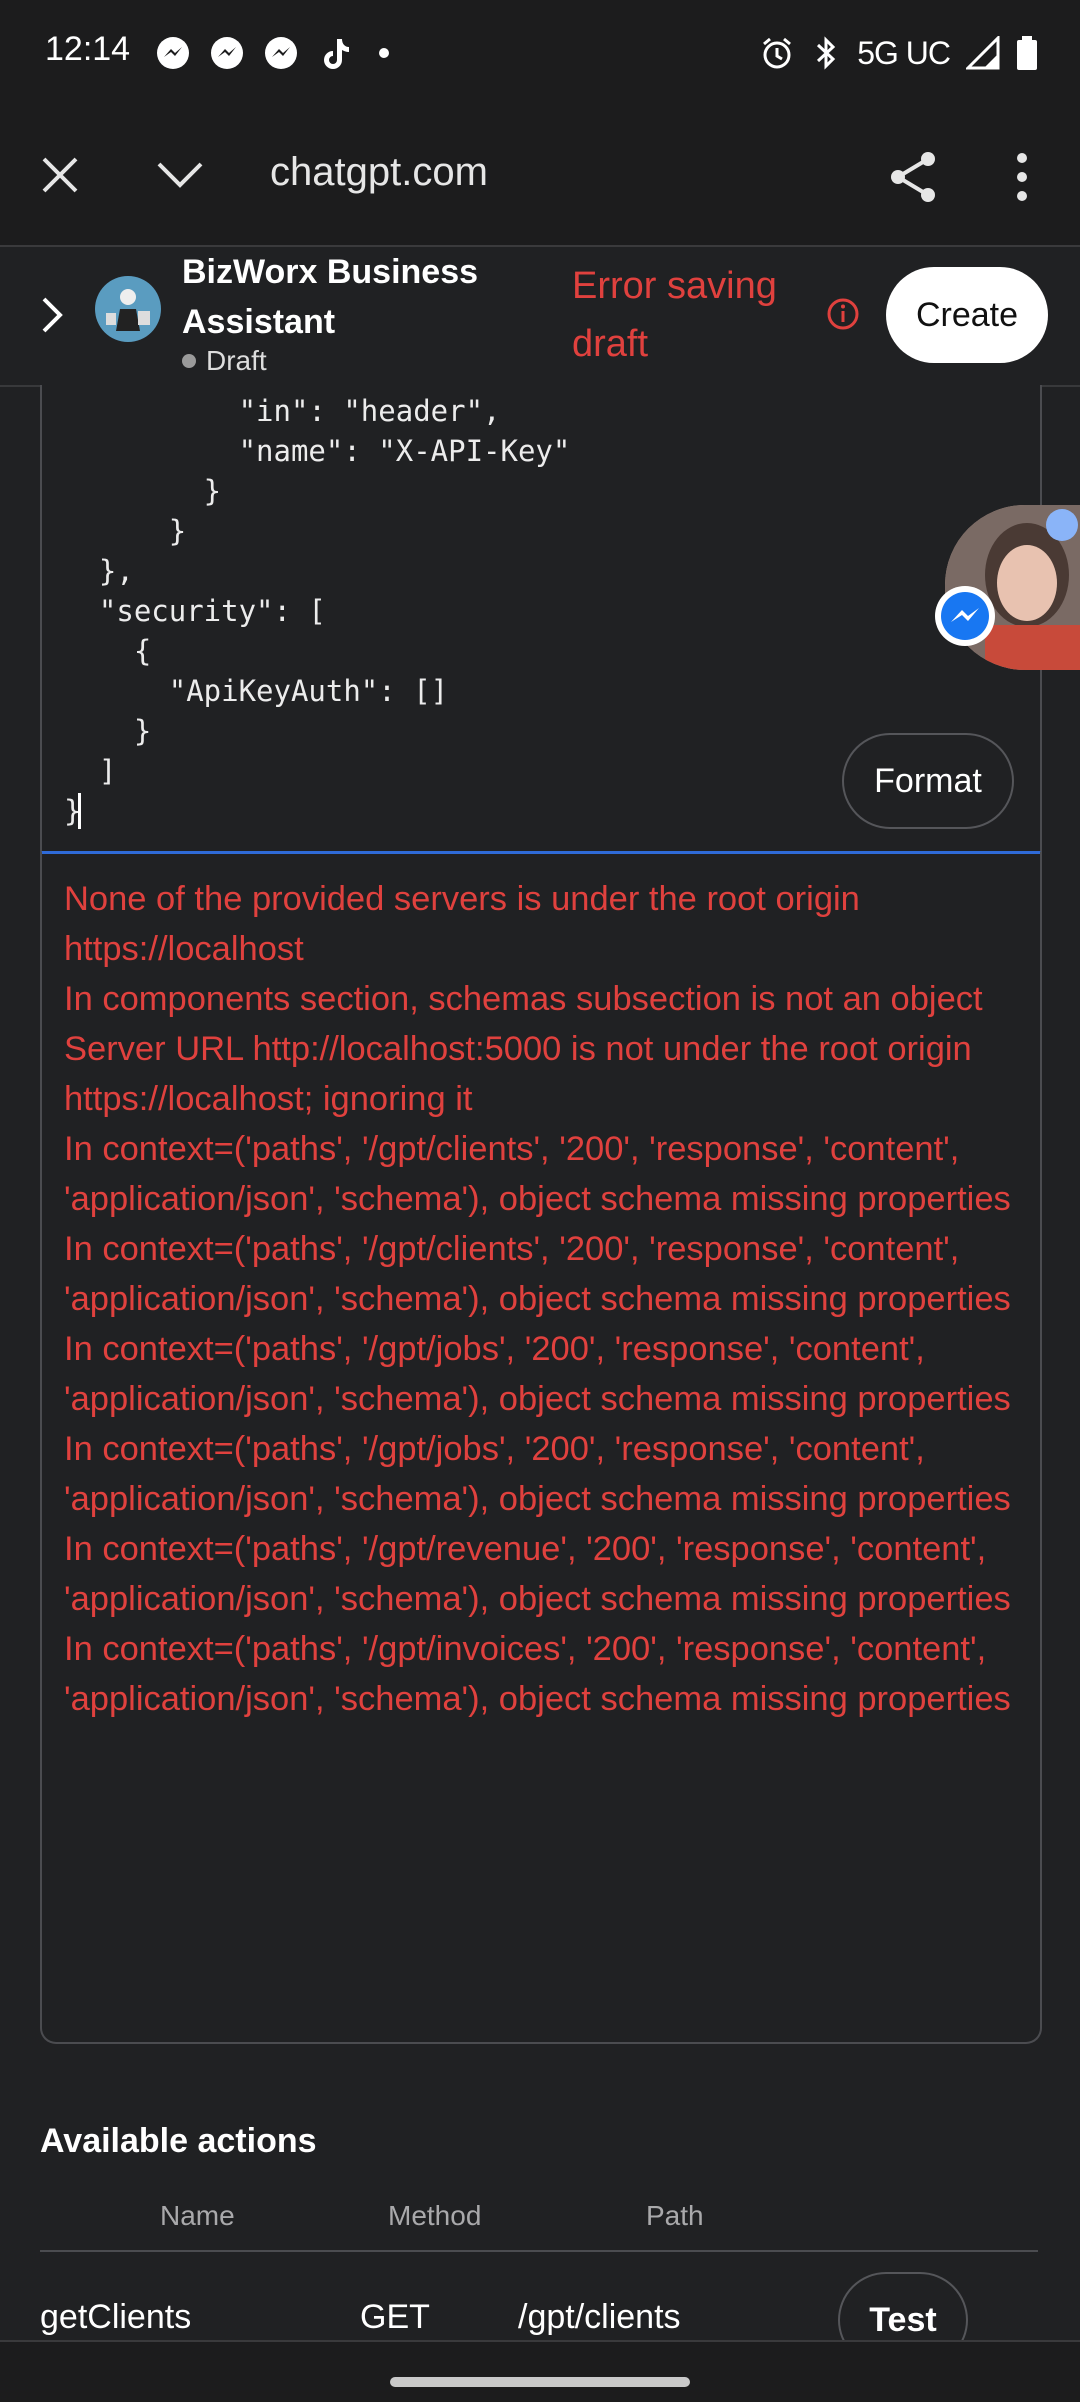 This screenshot has width=1080, height=2402. I want to click on table-divider, so click(539, 2251).